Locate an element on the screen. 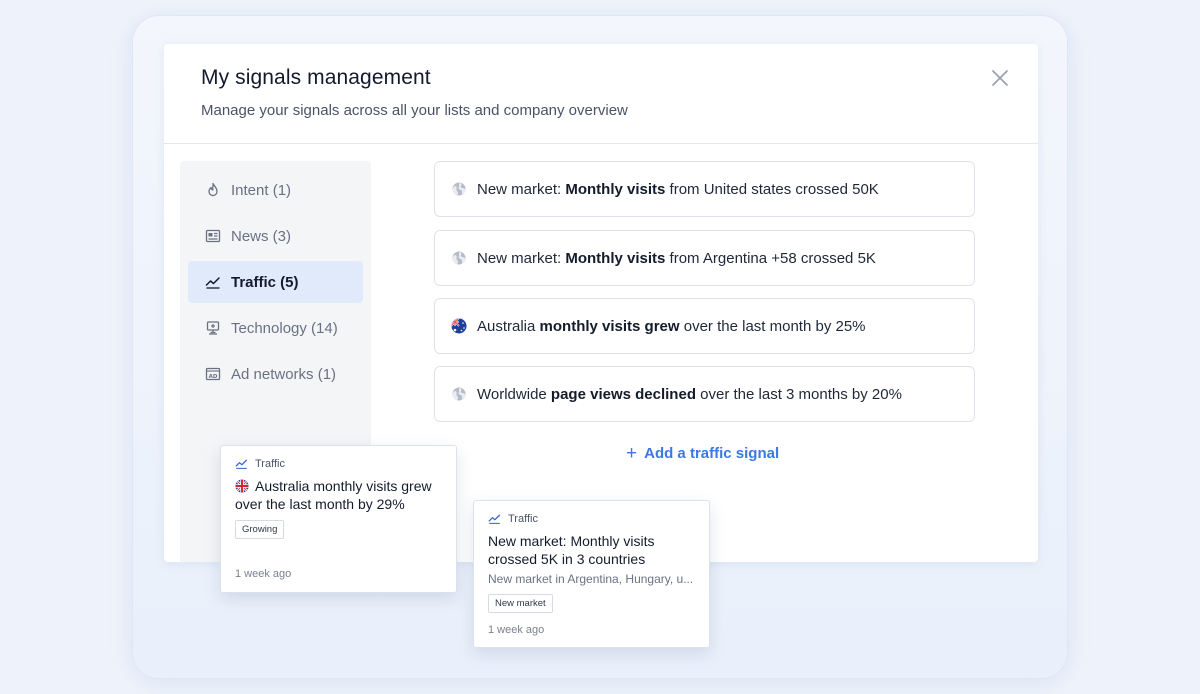 This screenshot has height=694, width=1200. status-badge: Growing is located at coordinates (260, 529).